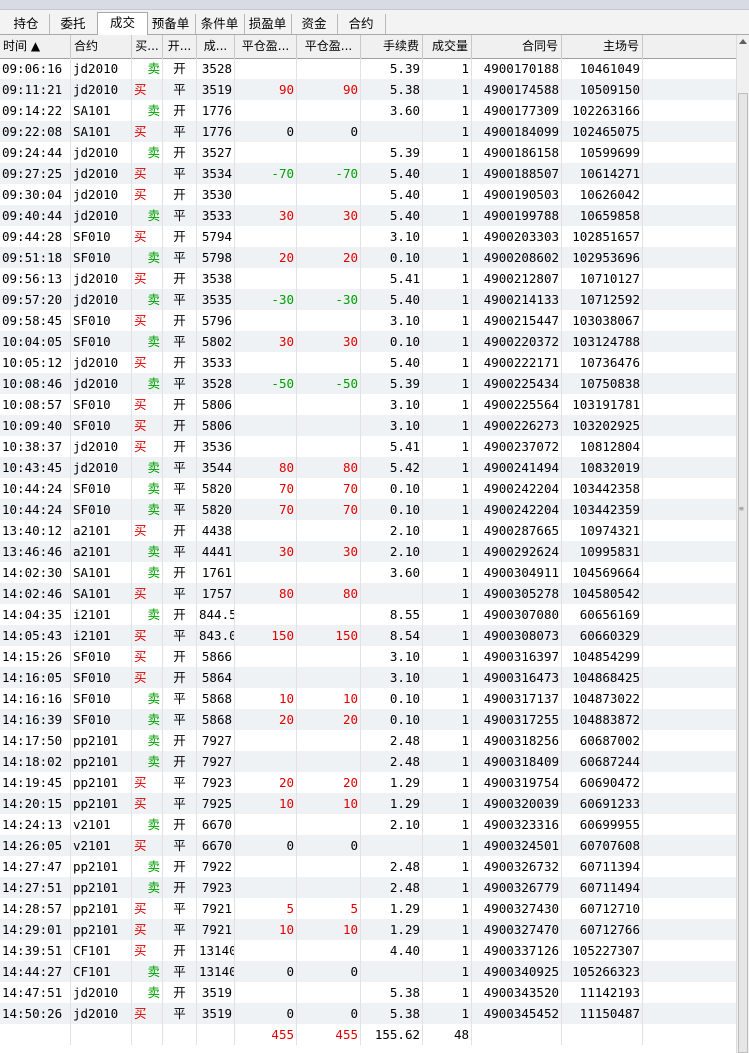  I want to click on tab-positions: 持仓, so click(26, 24).